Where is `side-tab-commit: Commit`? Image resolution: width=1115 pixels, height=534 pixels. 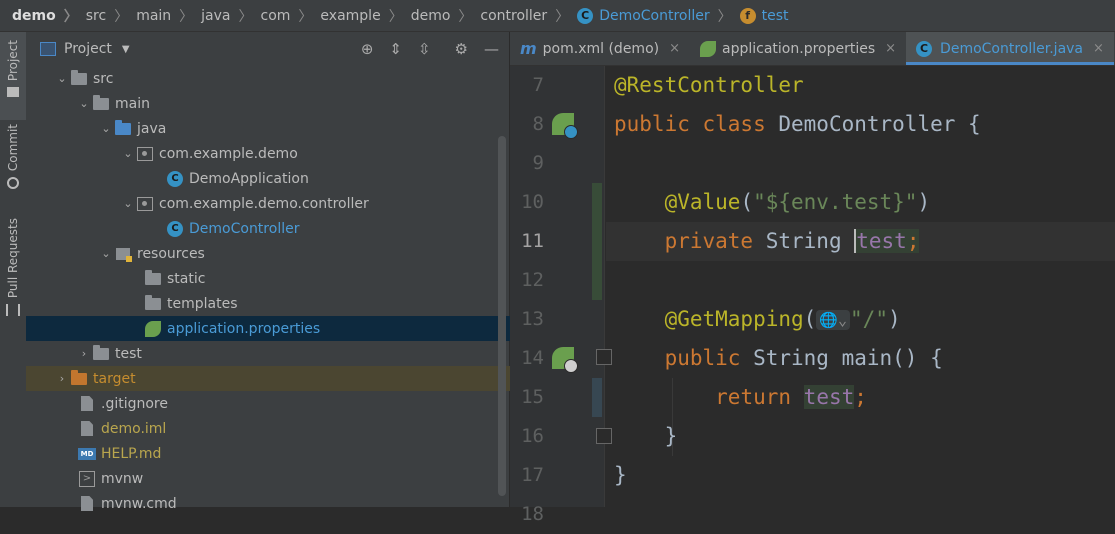
side-tab-commit: Commit is located at coordinates (13, 164).